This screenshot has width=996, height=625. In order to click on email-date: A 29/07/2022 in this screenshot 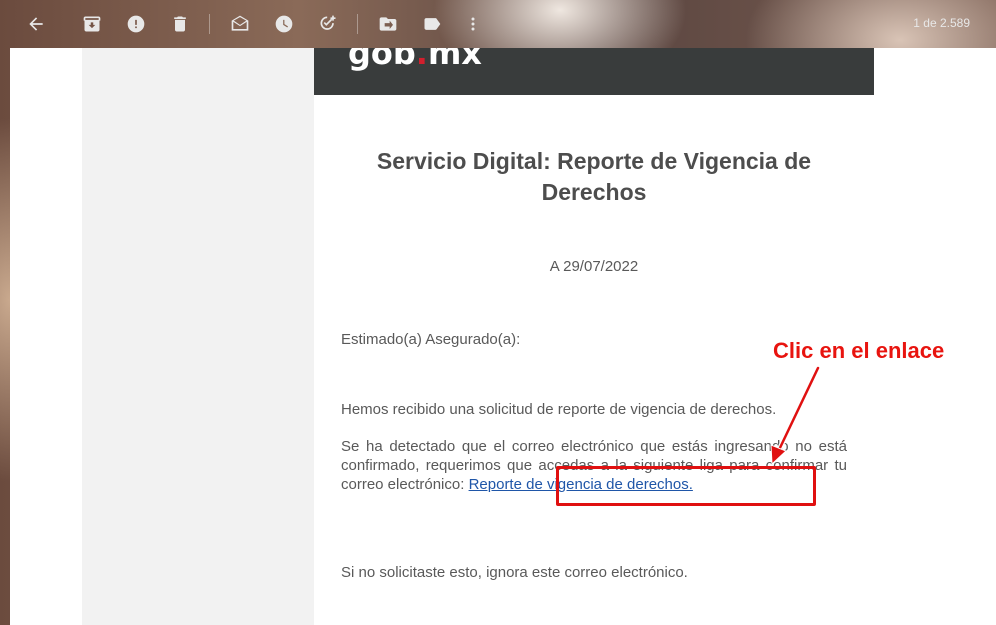, I will do `click(594, 266)`.